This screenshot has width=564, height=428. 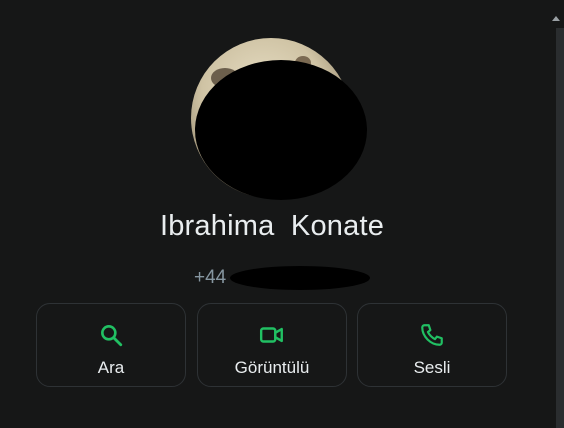 What do you see at coordinates (272, 345) in the screenshot?
I see `video-call-button: Görüntülü` at bounding box center [272, 345].